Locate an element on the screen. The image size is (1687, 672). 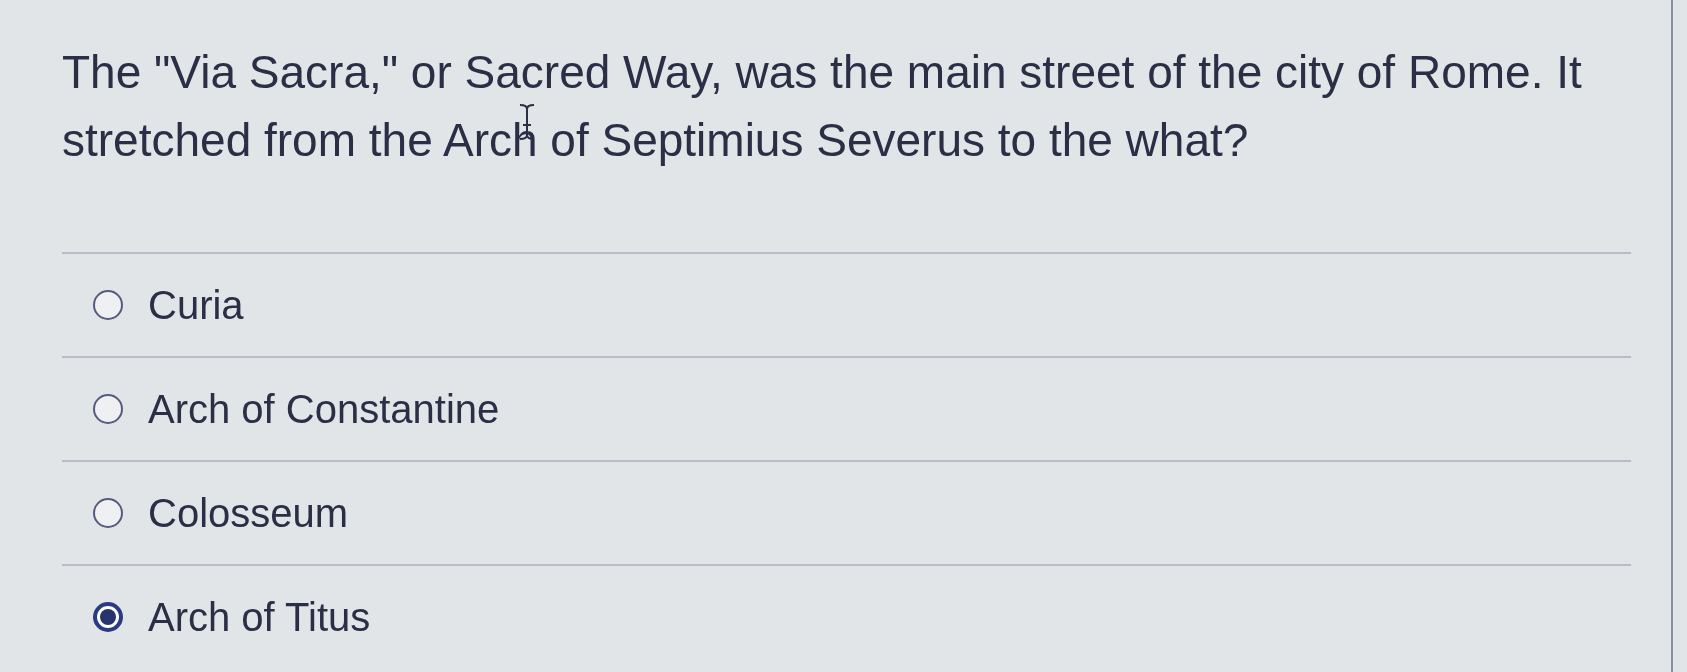
option-label: Colosseum is located at coordinates (248, 513).